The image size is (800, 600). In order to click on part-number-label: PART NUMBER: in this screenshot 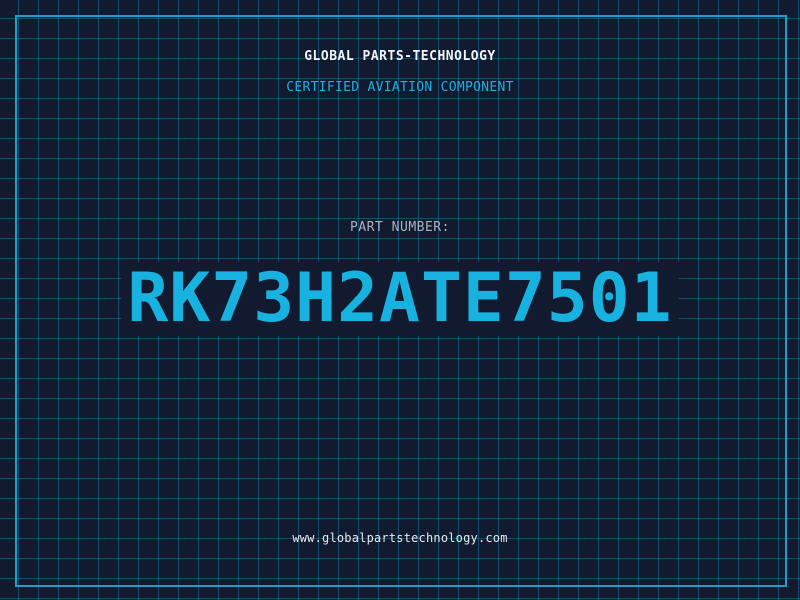, I will do `click(400, 227)`.